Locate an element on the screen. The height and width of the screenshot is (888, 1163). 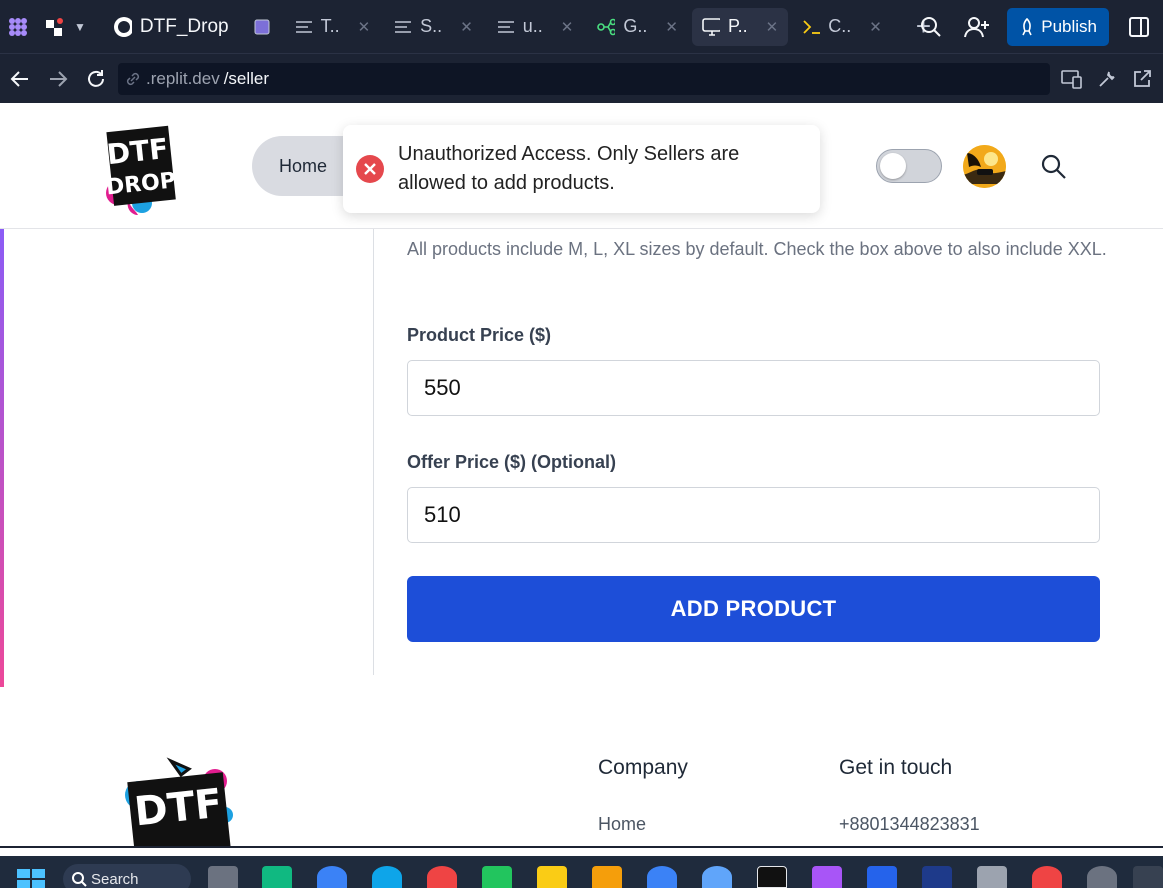
arrow-left-icon is located at coordinates (19, 79).